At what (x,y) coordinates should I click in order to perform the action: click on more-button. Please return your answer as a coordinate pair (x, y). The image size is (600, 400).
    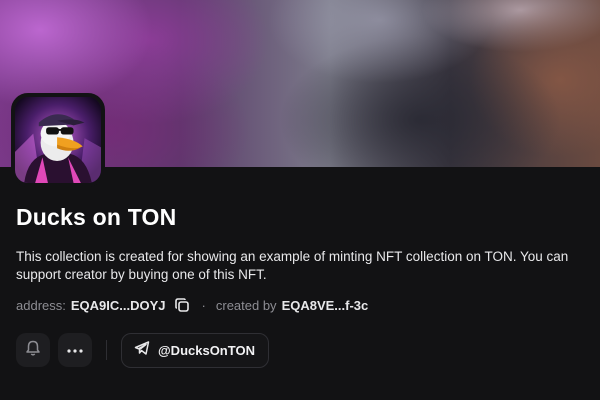
    Looking at the image, I should click on (75, 350).